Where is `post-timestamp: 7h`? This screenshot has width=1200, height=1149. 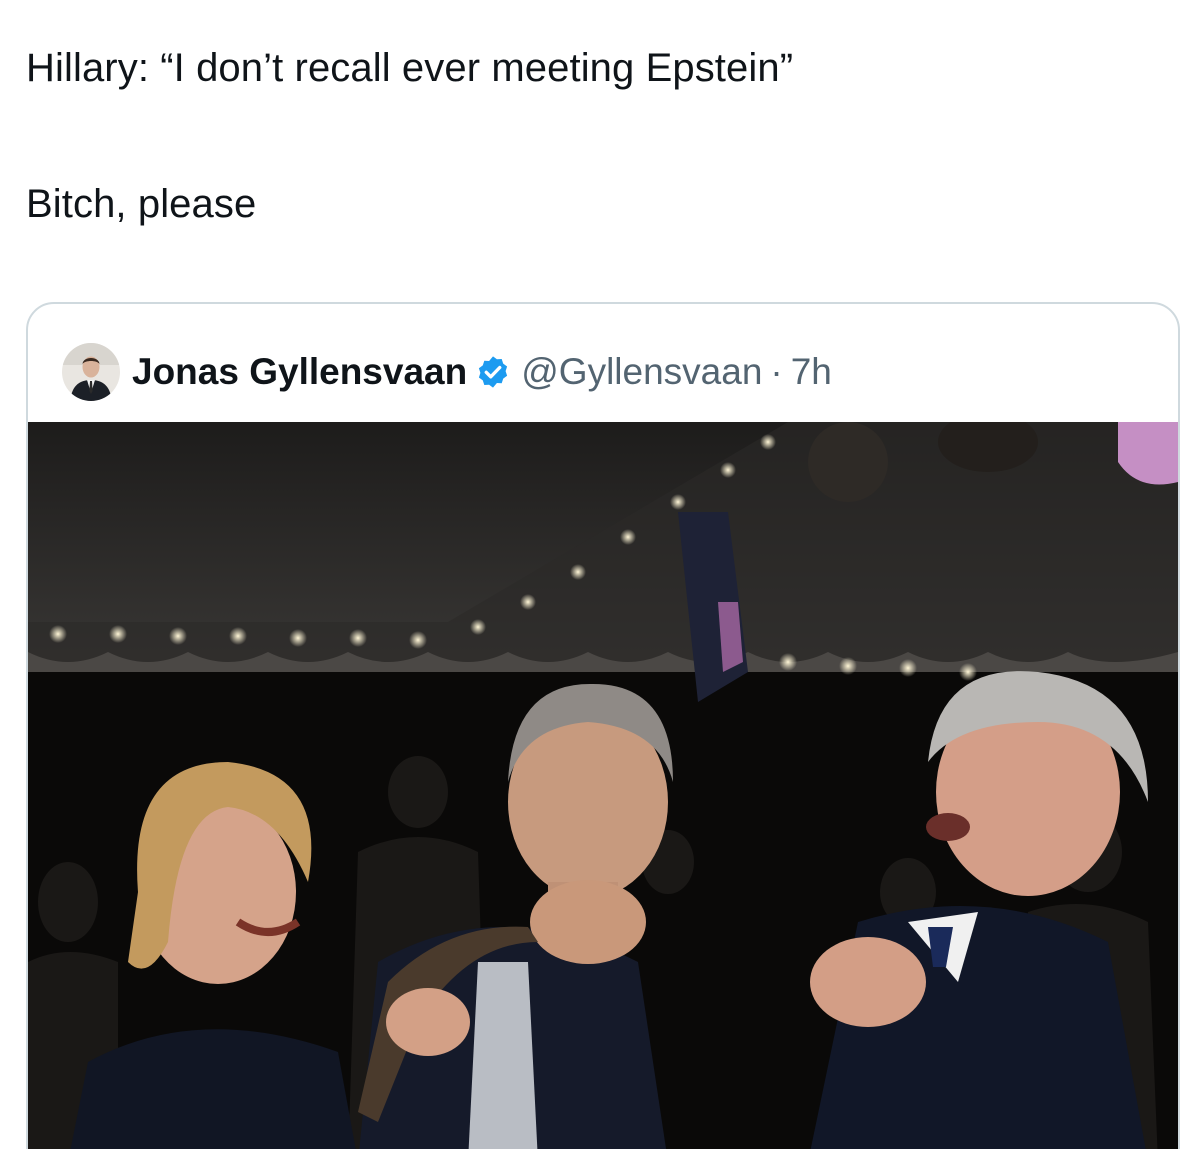 post-timestamp: 7h is located at coordinates (811, 372).